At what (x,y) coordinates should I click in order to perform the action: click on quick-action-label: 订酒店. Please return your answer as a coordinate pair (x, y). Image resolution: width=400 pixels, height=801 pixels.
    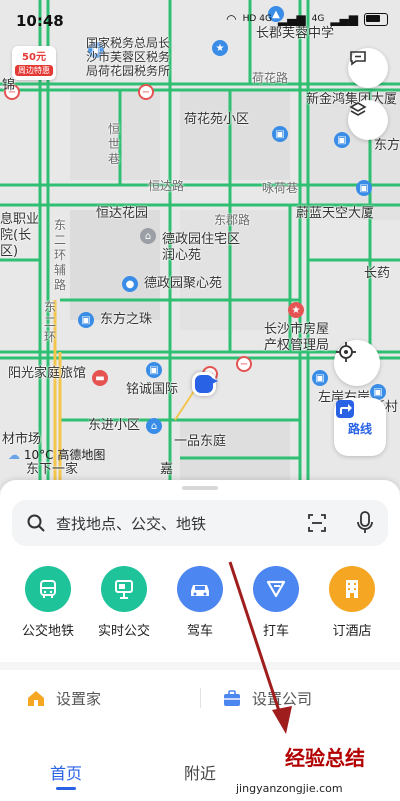
    Looking at the image, I should click on (352, 631).